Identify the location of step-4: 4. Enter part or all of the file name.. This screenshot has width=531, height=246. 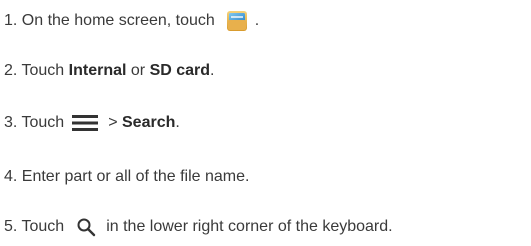
(126, 177).